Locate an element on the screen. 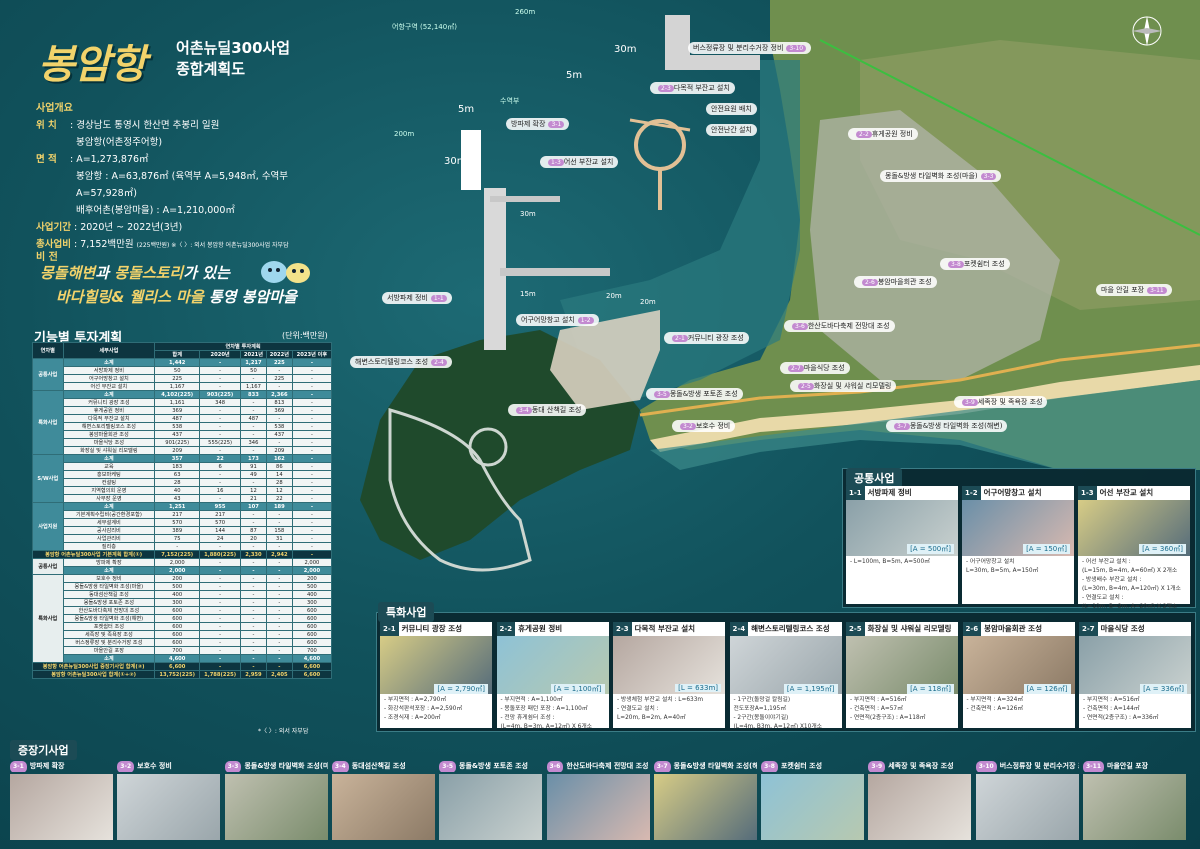 The height and width of the screenshot is (849, 1200). invest-unit: (단위:백만원) is located at coordinates (305, 335).